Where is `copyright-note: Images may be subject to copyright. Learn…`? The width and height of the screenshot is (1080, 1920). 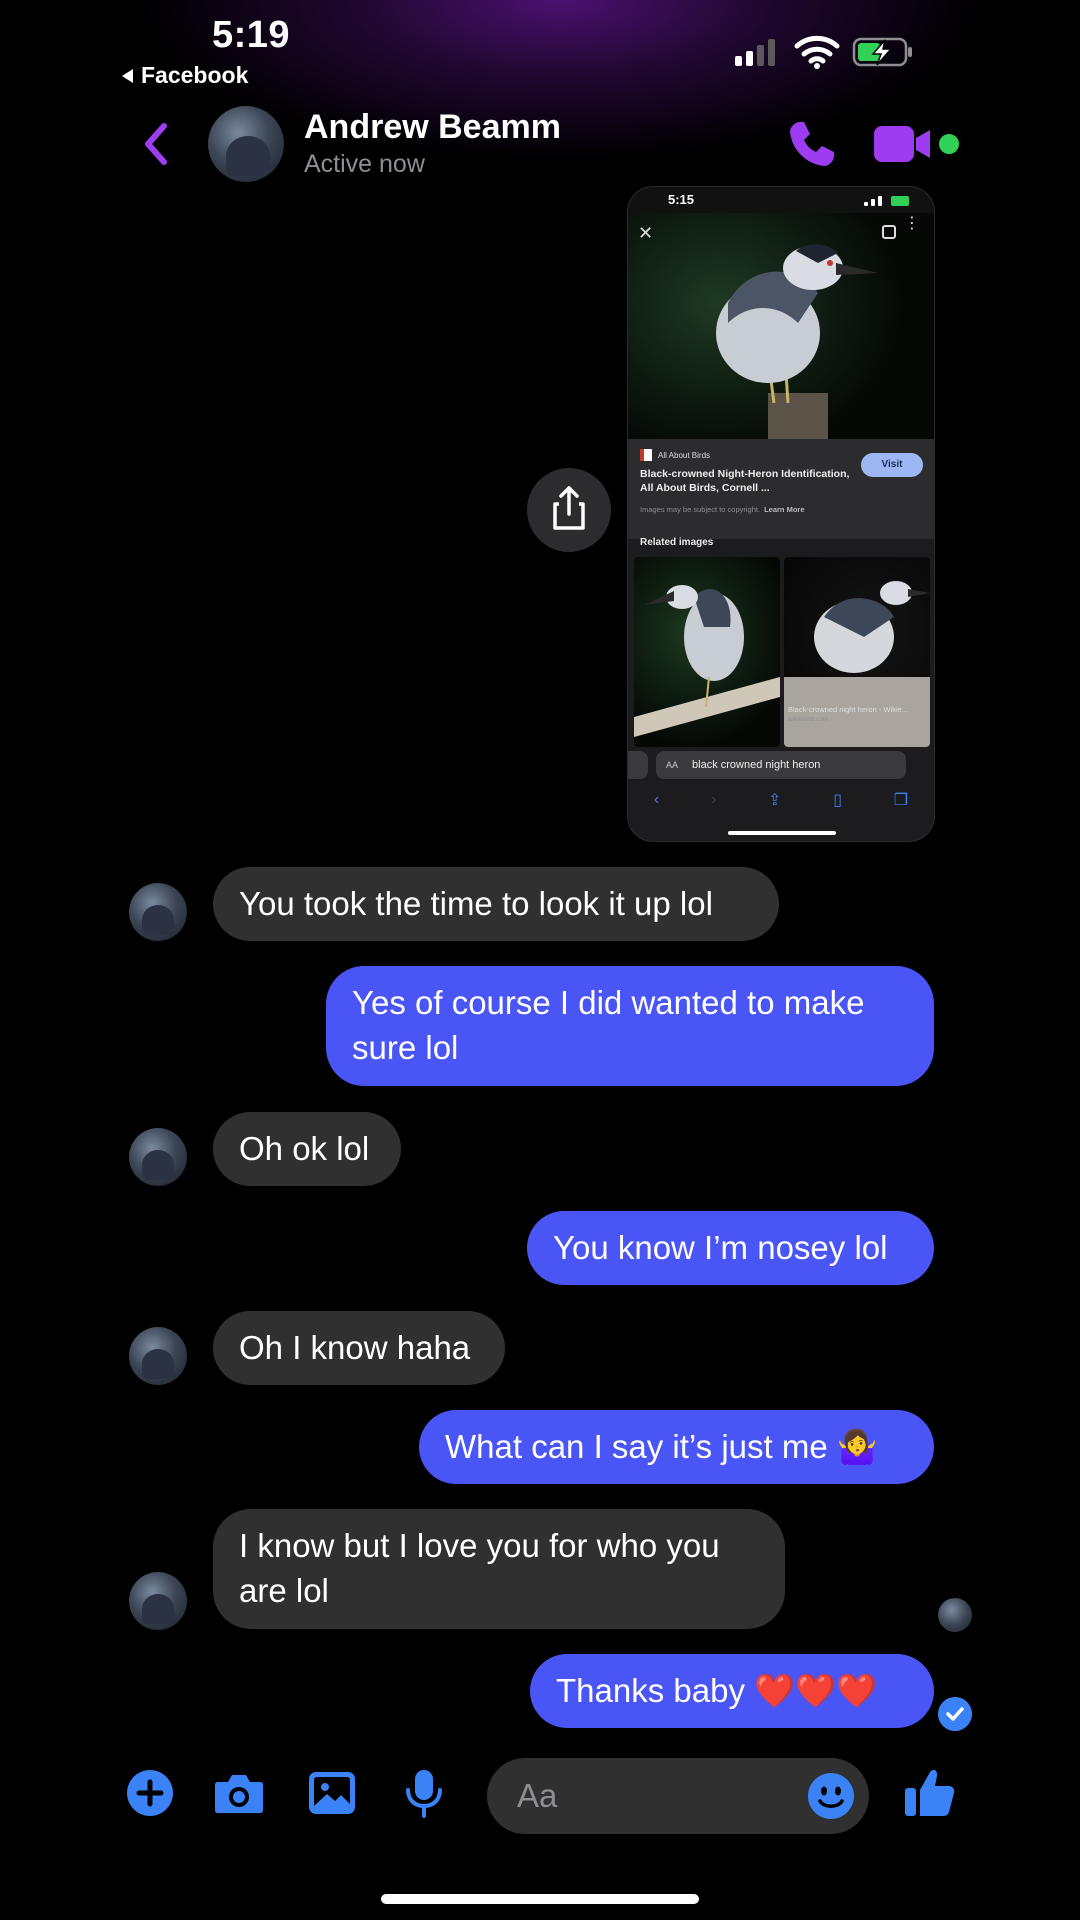 copyright-note: Images may be subject to copyright. Learn… is located at coordinates (722, 509).